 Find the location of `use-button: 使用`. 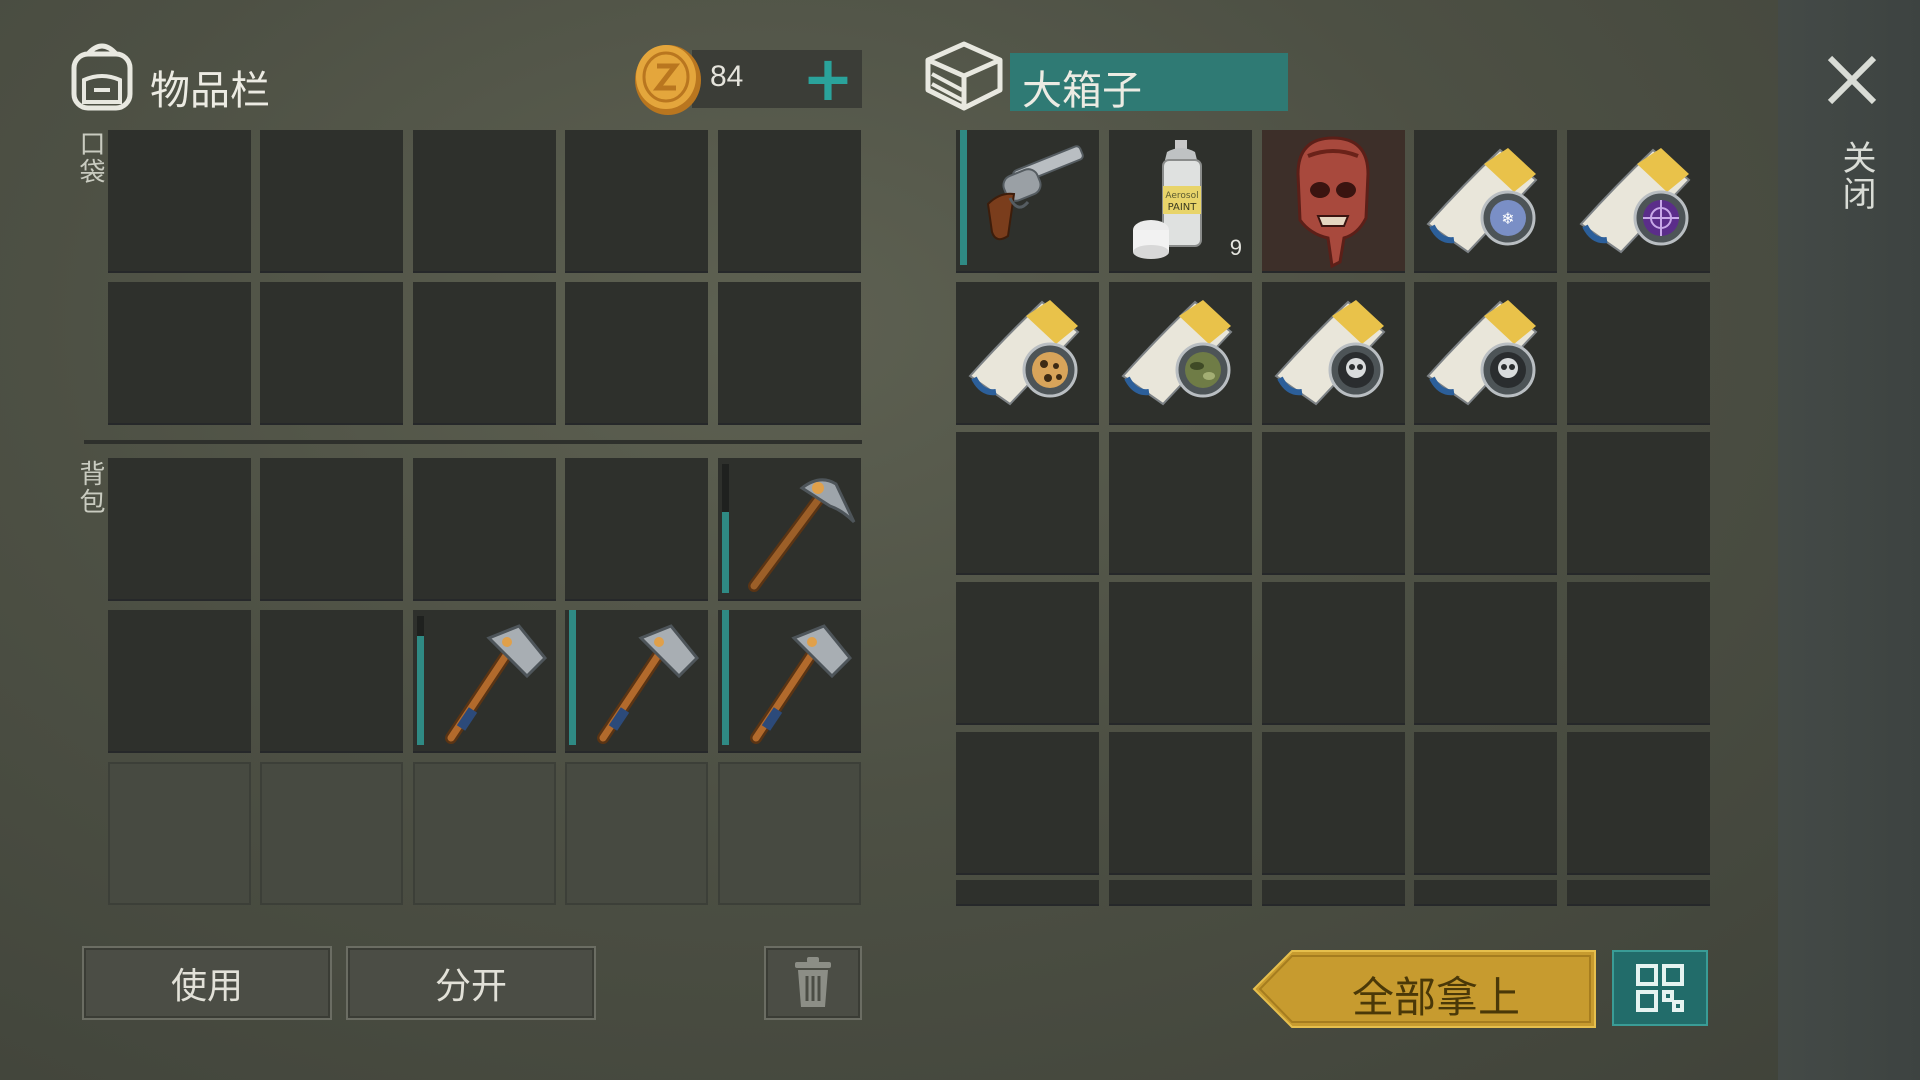

use-button: 使用 is located at coordinates (207, 983).